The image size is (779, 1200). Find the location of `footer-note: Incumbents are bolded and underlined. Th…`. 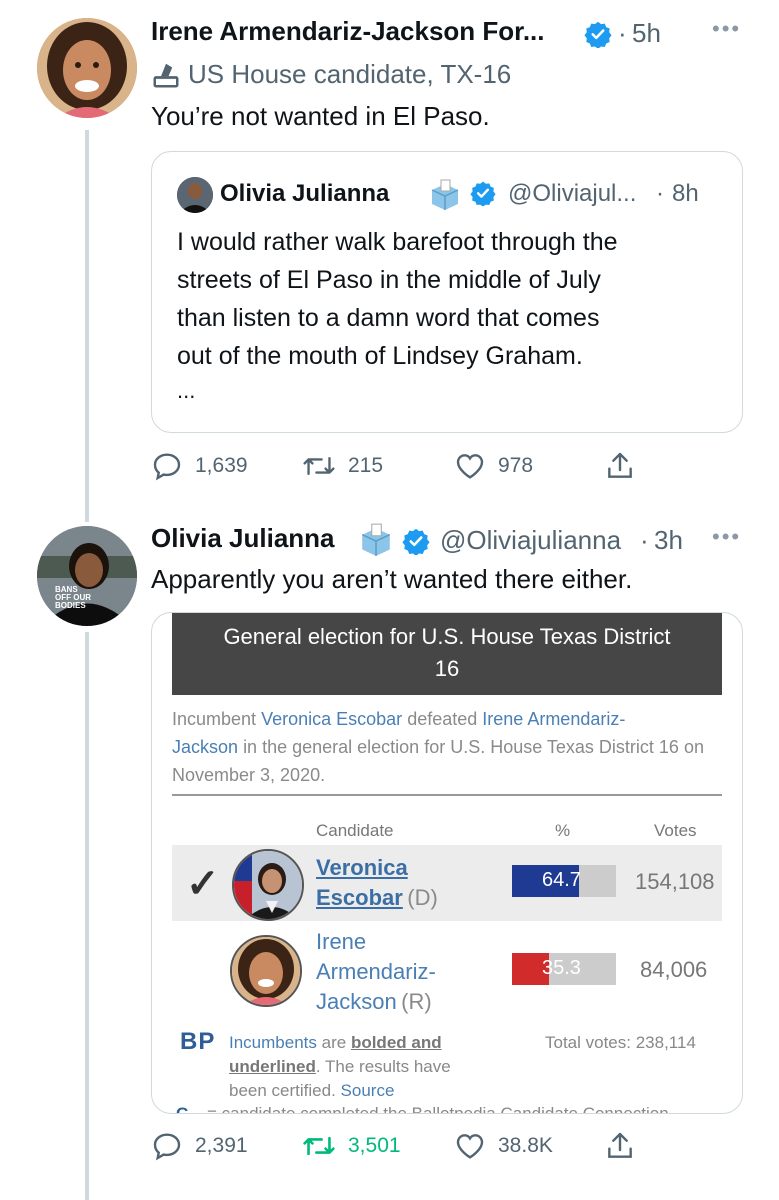

footer-note: Incumbents are bolded and underlined. Th… is located at coordinates (340, 1067).